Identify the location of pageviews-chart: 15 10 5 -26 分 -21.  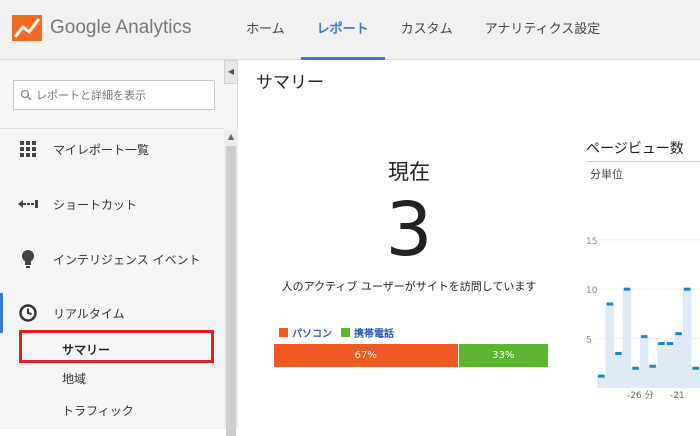
(643, 318).